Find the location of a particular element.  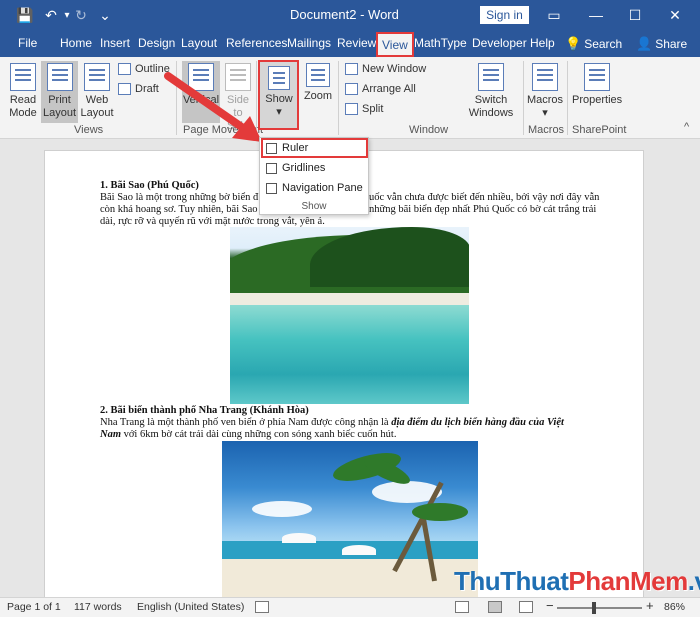

tab-home: Home is located at coordinates (76, 43).